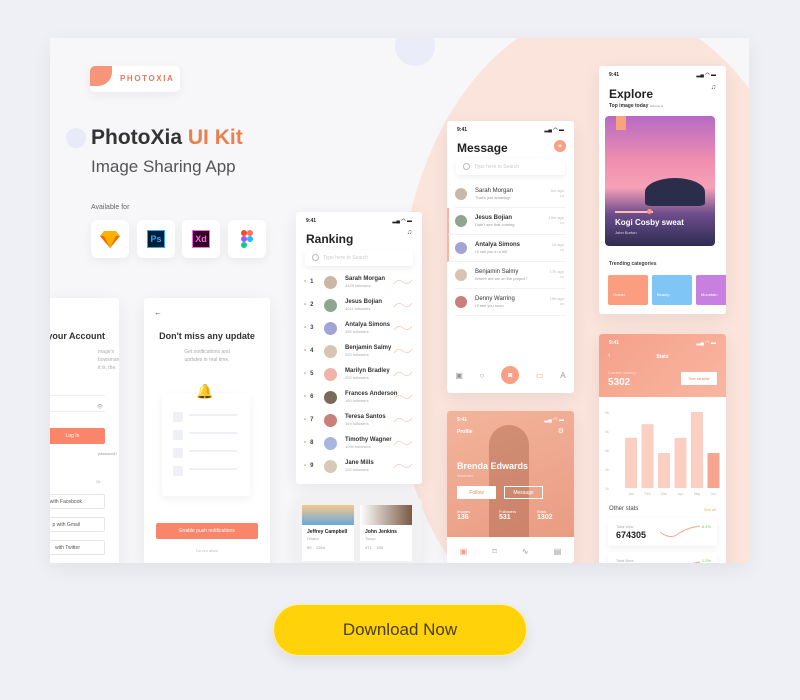 The width and height of the screenshot is (800, 700). Describe the element at coordinates (98, 481) in the screenshot. I see `or-divider: Or` at that location.